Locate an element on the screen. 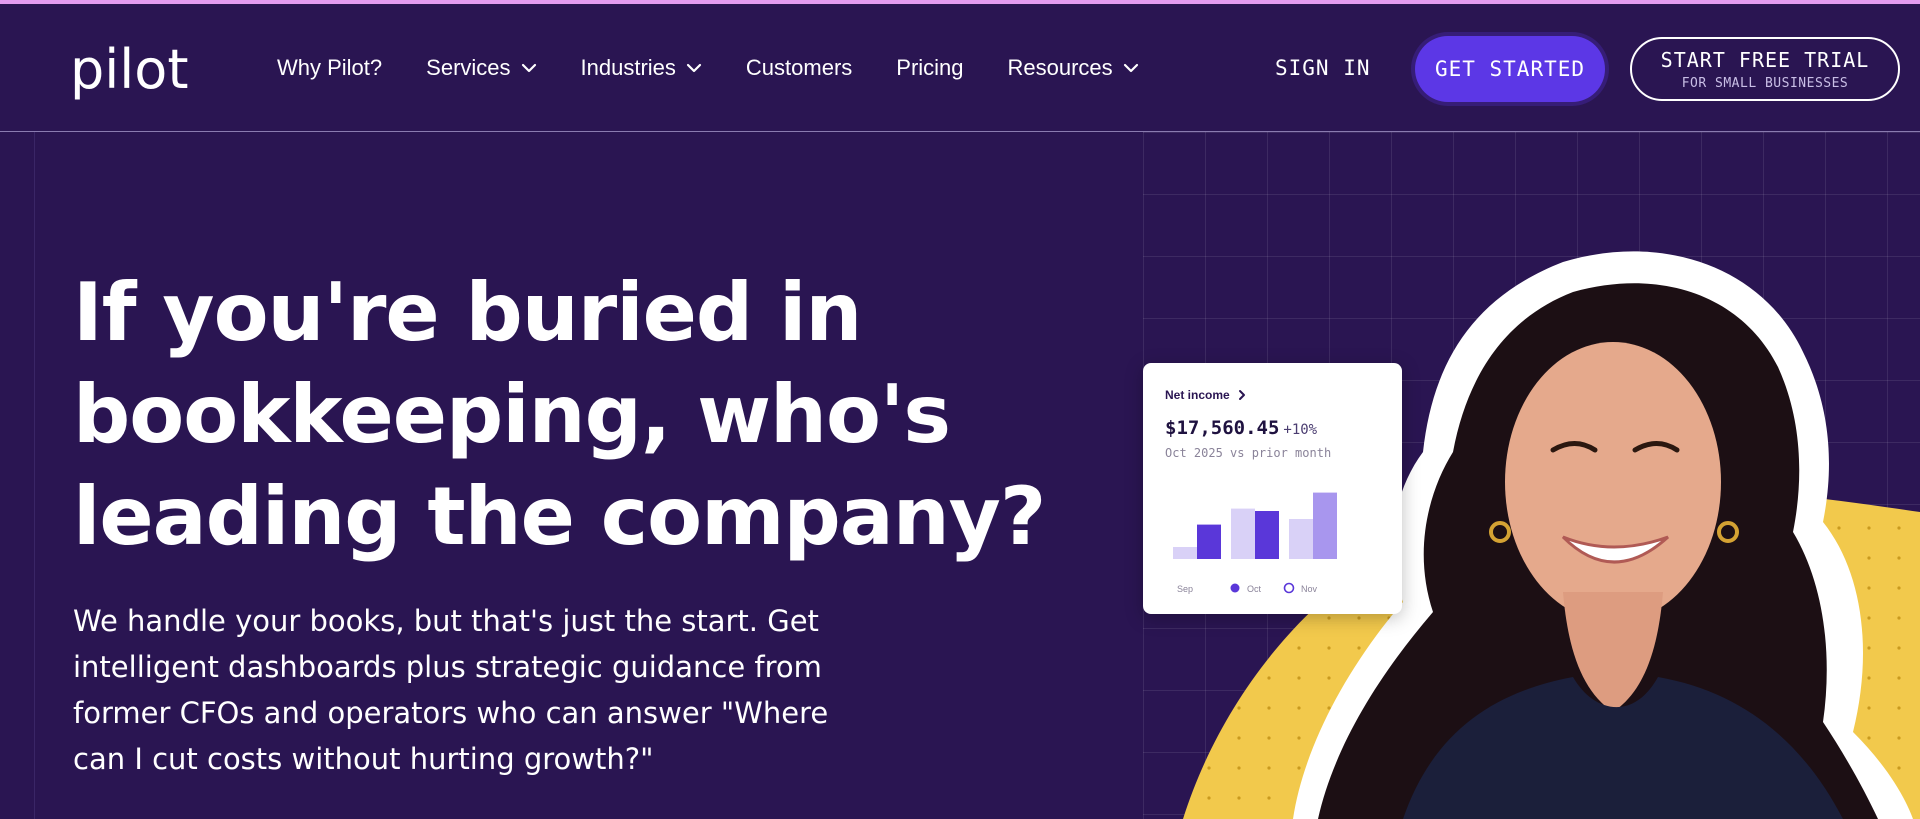 The height and width of the screenshot is (819, 1920). legend-label: Nov is located at coordinates (1309, 589).